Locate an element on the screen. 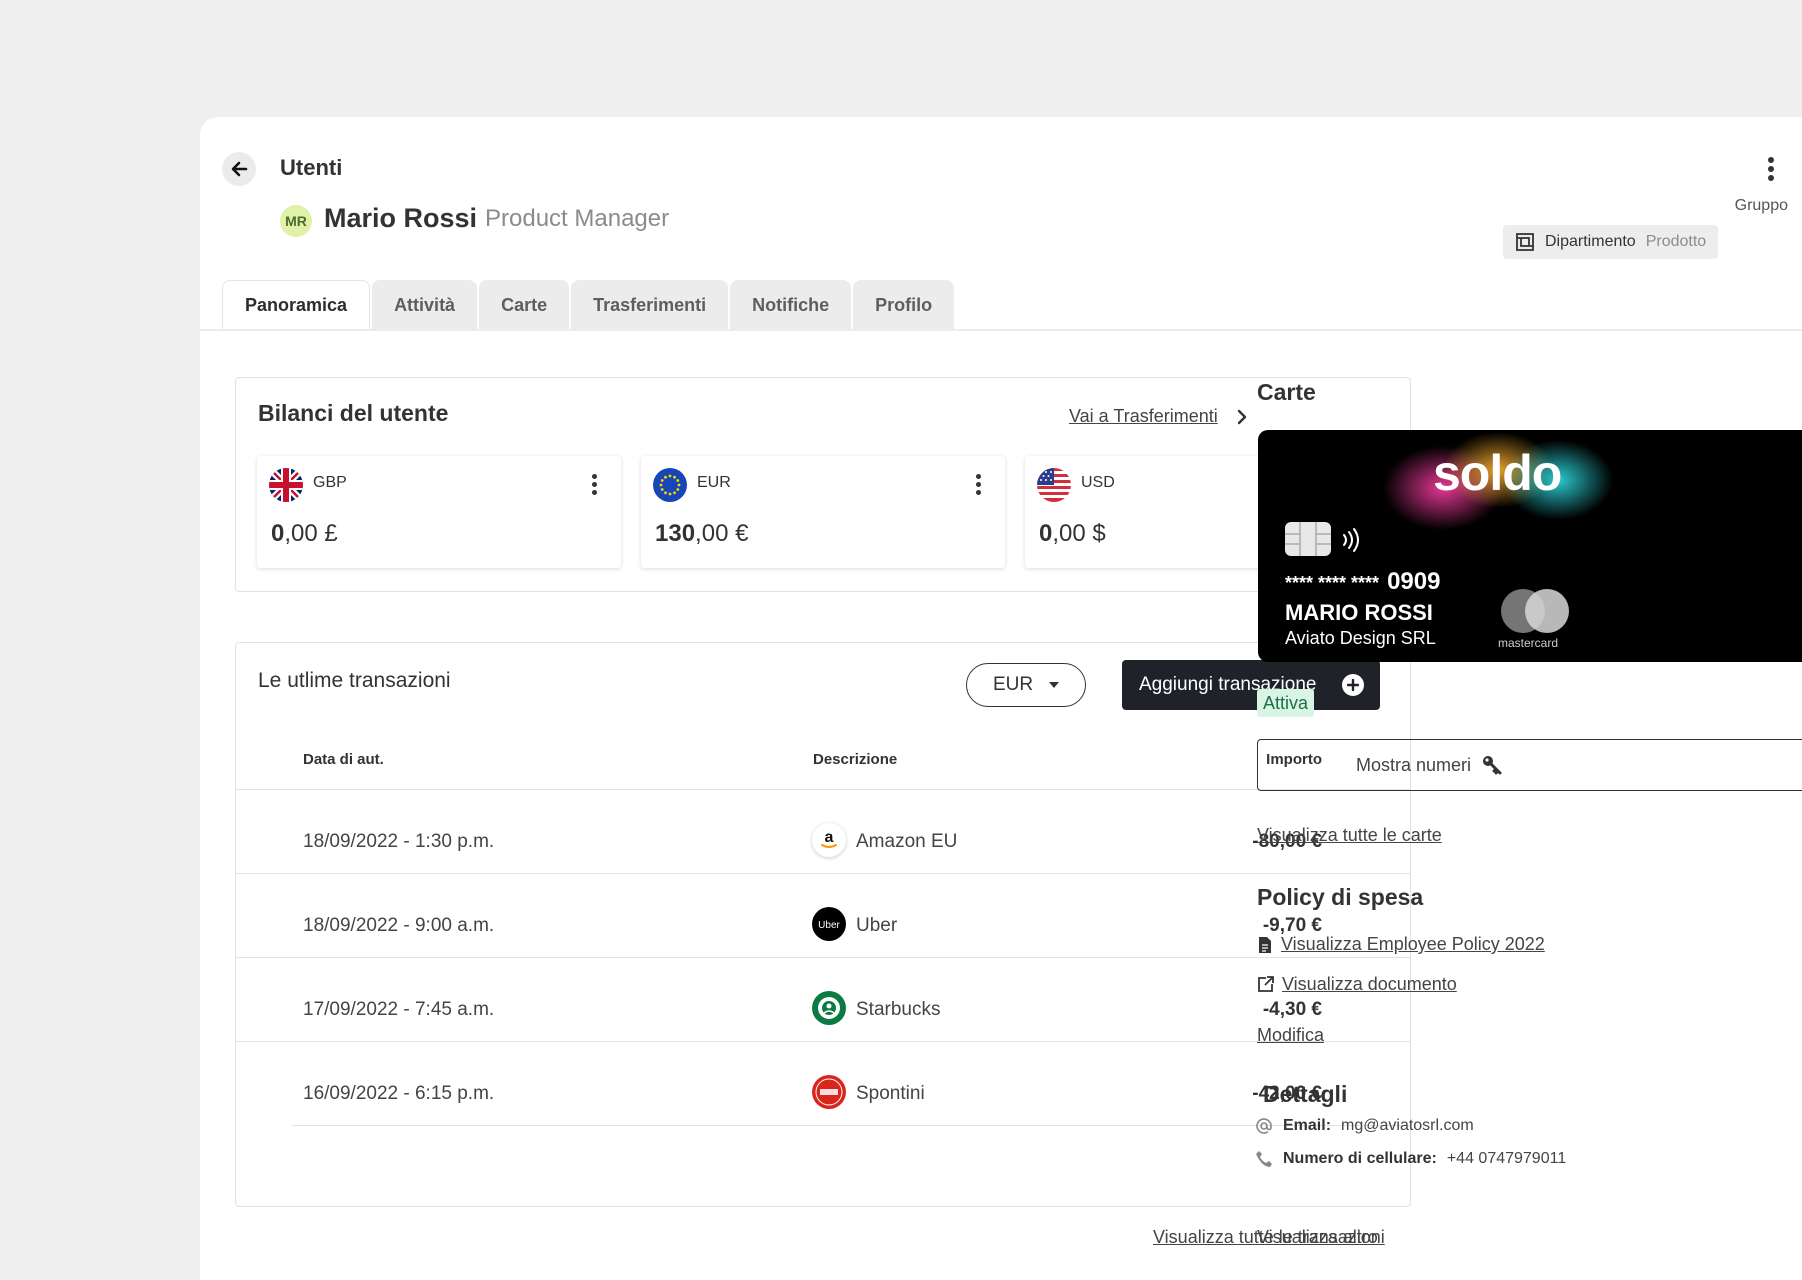 This screenshot has height=1280, width=1802. currency-code: USD is located at coordinates (1098, 482).